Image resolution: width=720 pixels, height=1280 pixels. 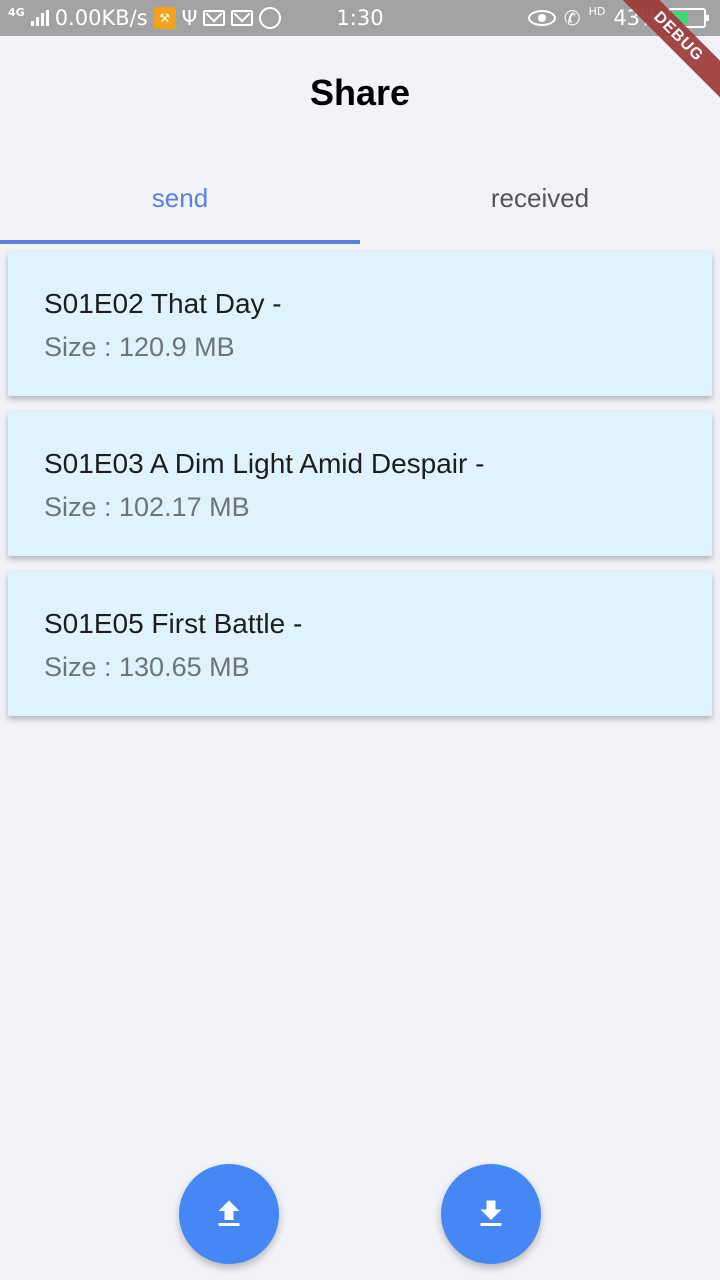 I want to click on eye-comfort-icon, so click(x=541, y=18).